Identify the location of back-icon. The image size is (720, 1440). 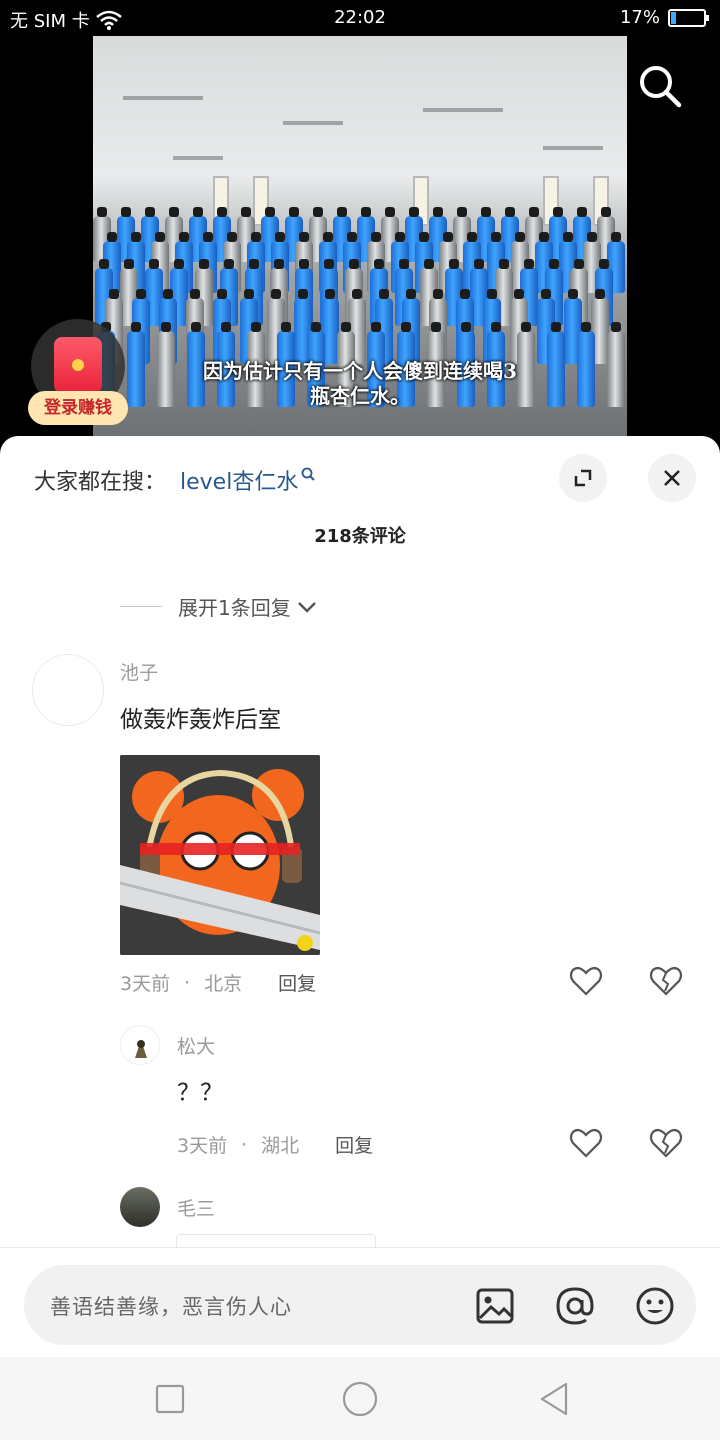
(554, 1399).